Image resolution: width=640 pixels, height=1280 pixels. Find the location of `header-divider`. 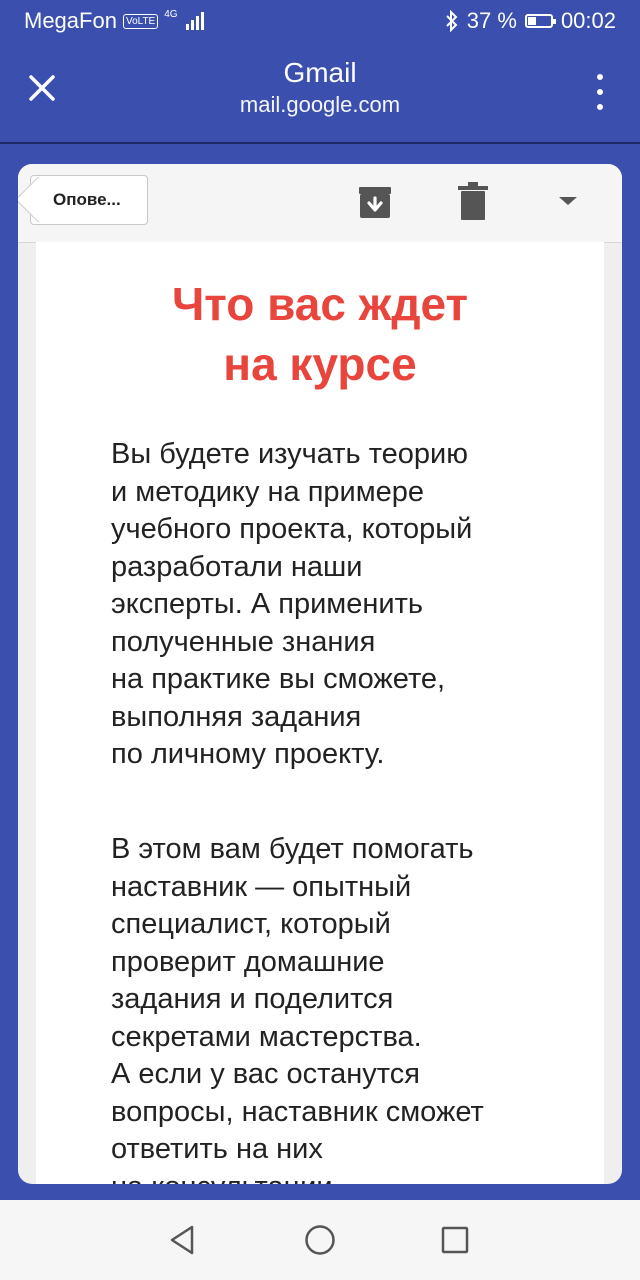

header-divider is located at coordinates (320, 143).